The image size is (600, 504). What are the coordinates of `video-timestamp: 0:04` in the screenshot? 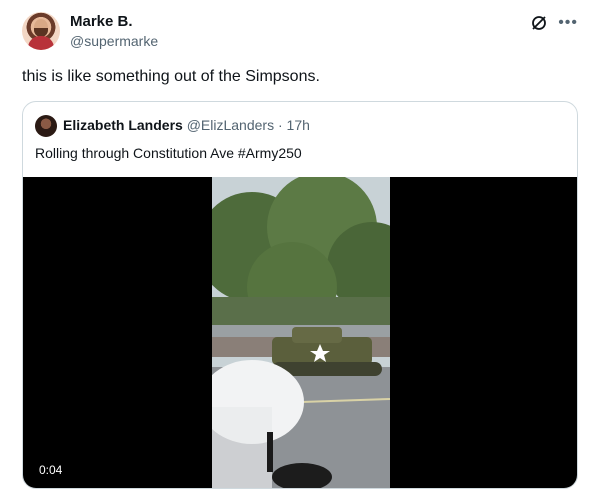 It's located at (51, 470).